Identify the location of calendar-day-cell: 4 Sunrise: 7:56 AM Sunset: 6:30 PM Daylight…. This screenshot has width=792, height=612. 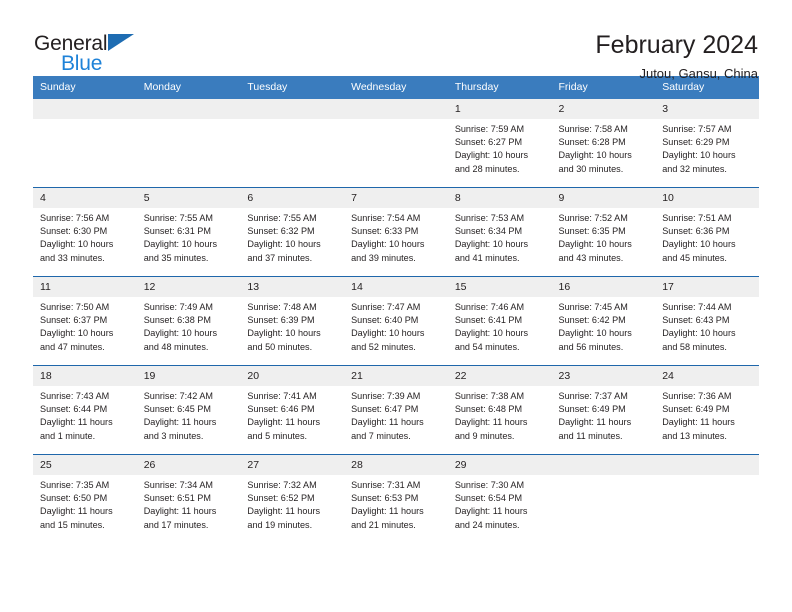
(85, 232).